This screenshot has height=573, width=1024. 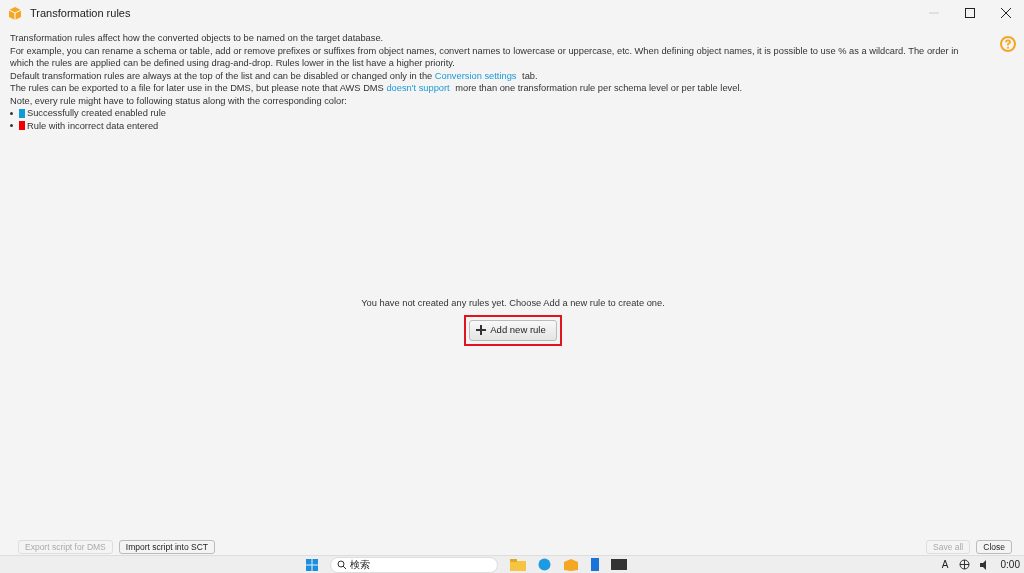 What do you see at coordinates (513, 302) in the screenshot?
I see `empty-message: You have not created any rules yet. Choose Add a new rule to create one.` at bounding box center [513, 302].